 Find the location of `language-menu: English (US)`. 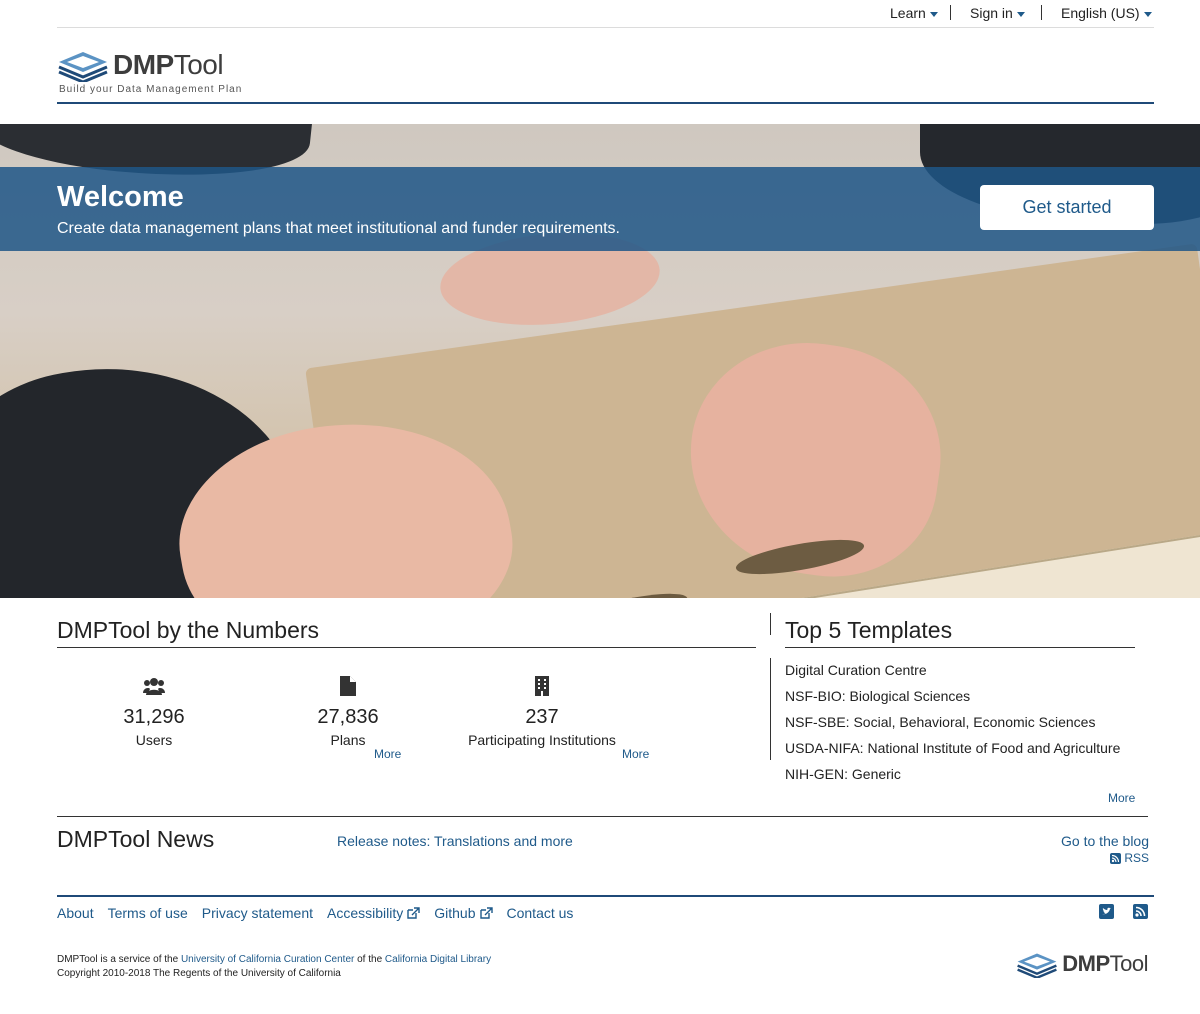

language-menu: English (US) is located at coordinates (1106, 13).